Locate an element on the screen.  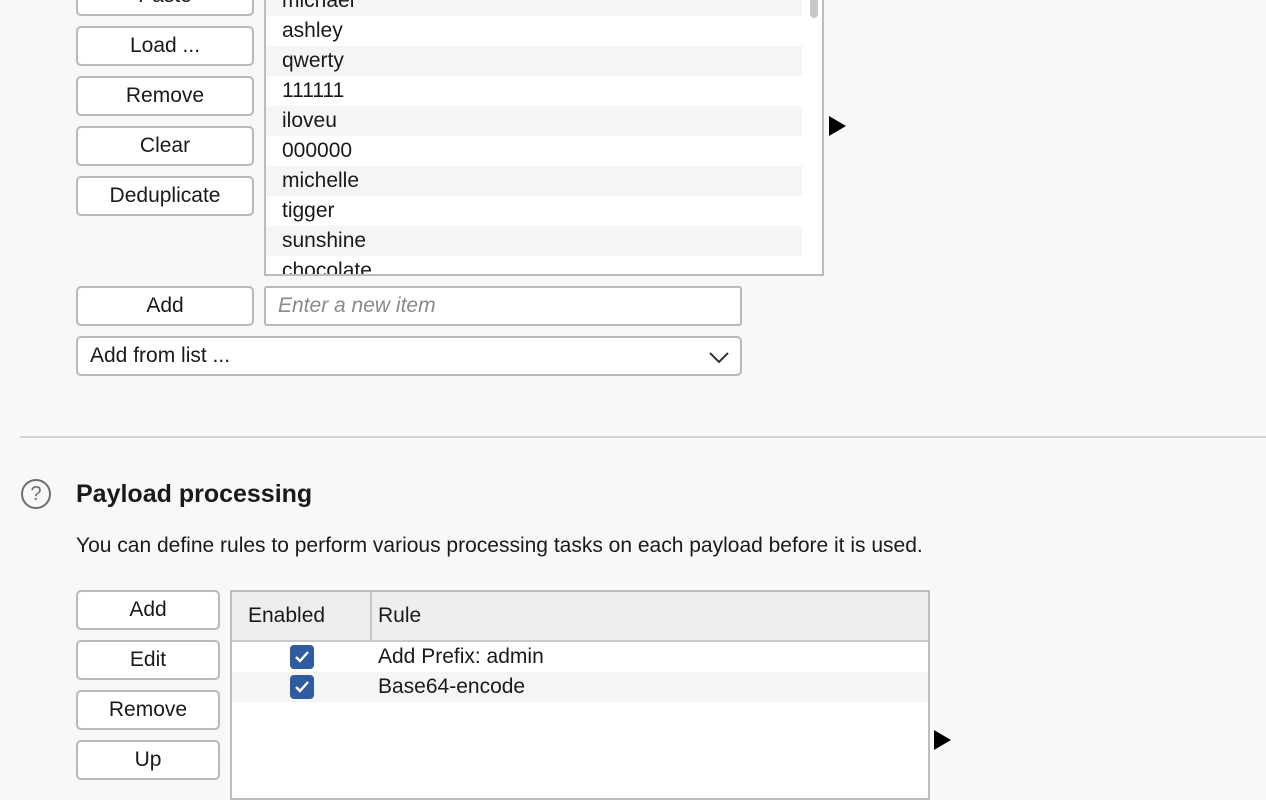
column-header-enabled: Enabled is located at coordinates (302, 616).